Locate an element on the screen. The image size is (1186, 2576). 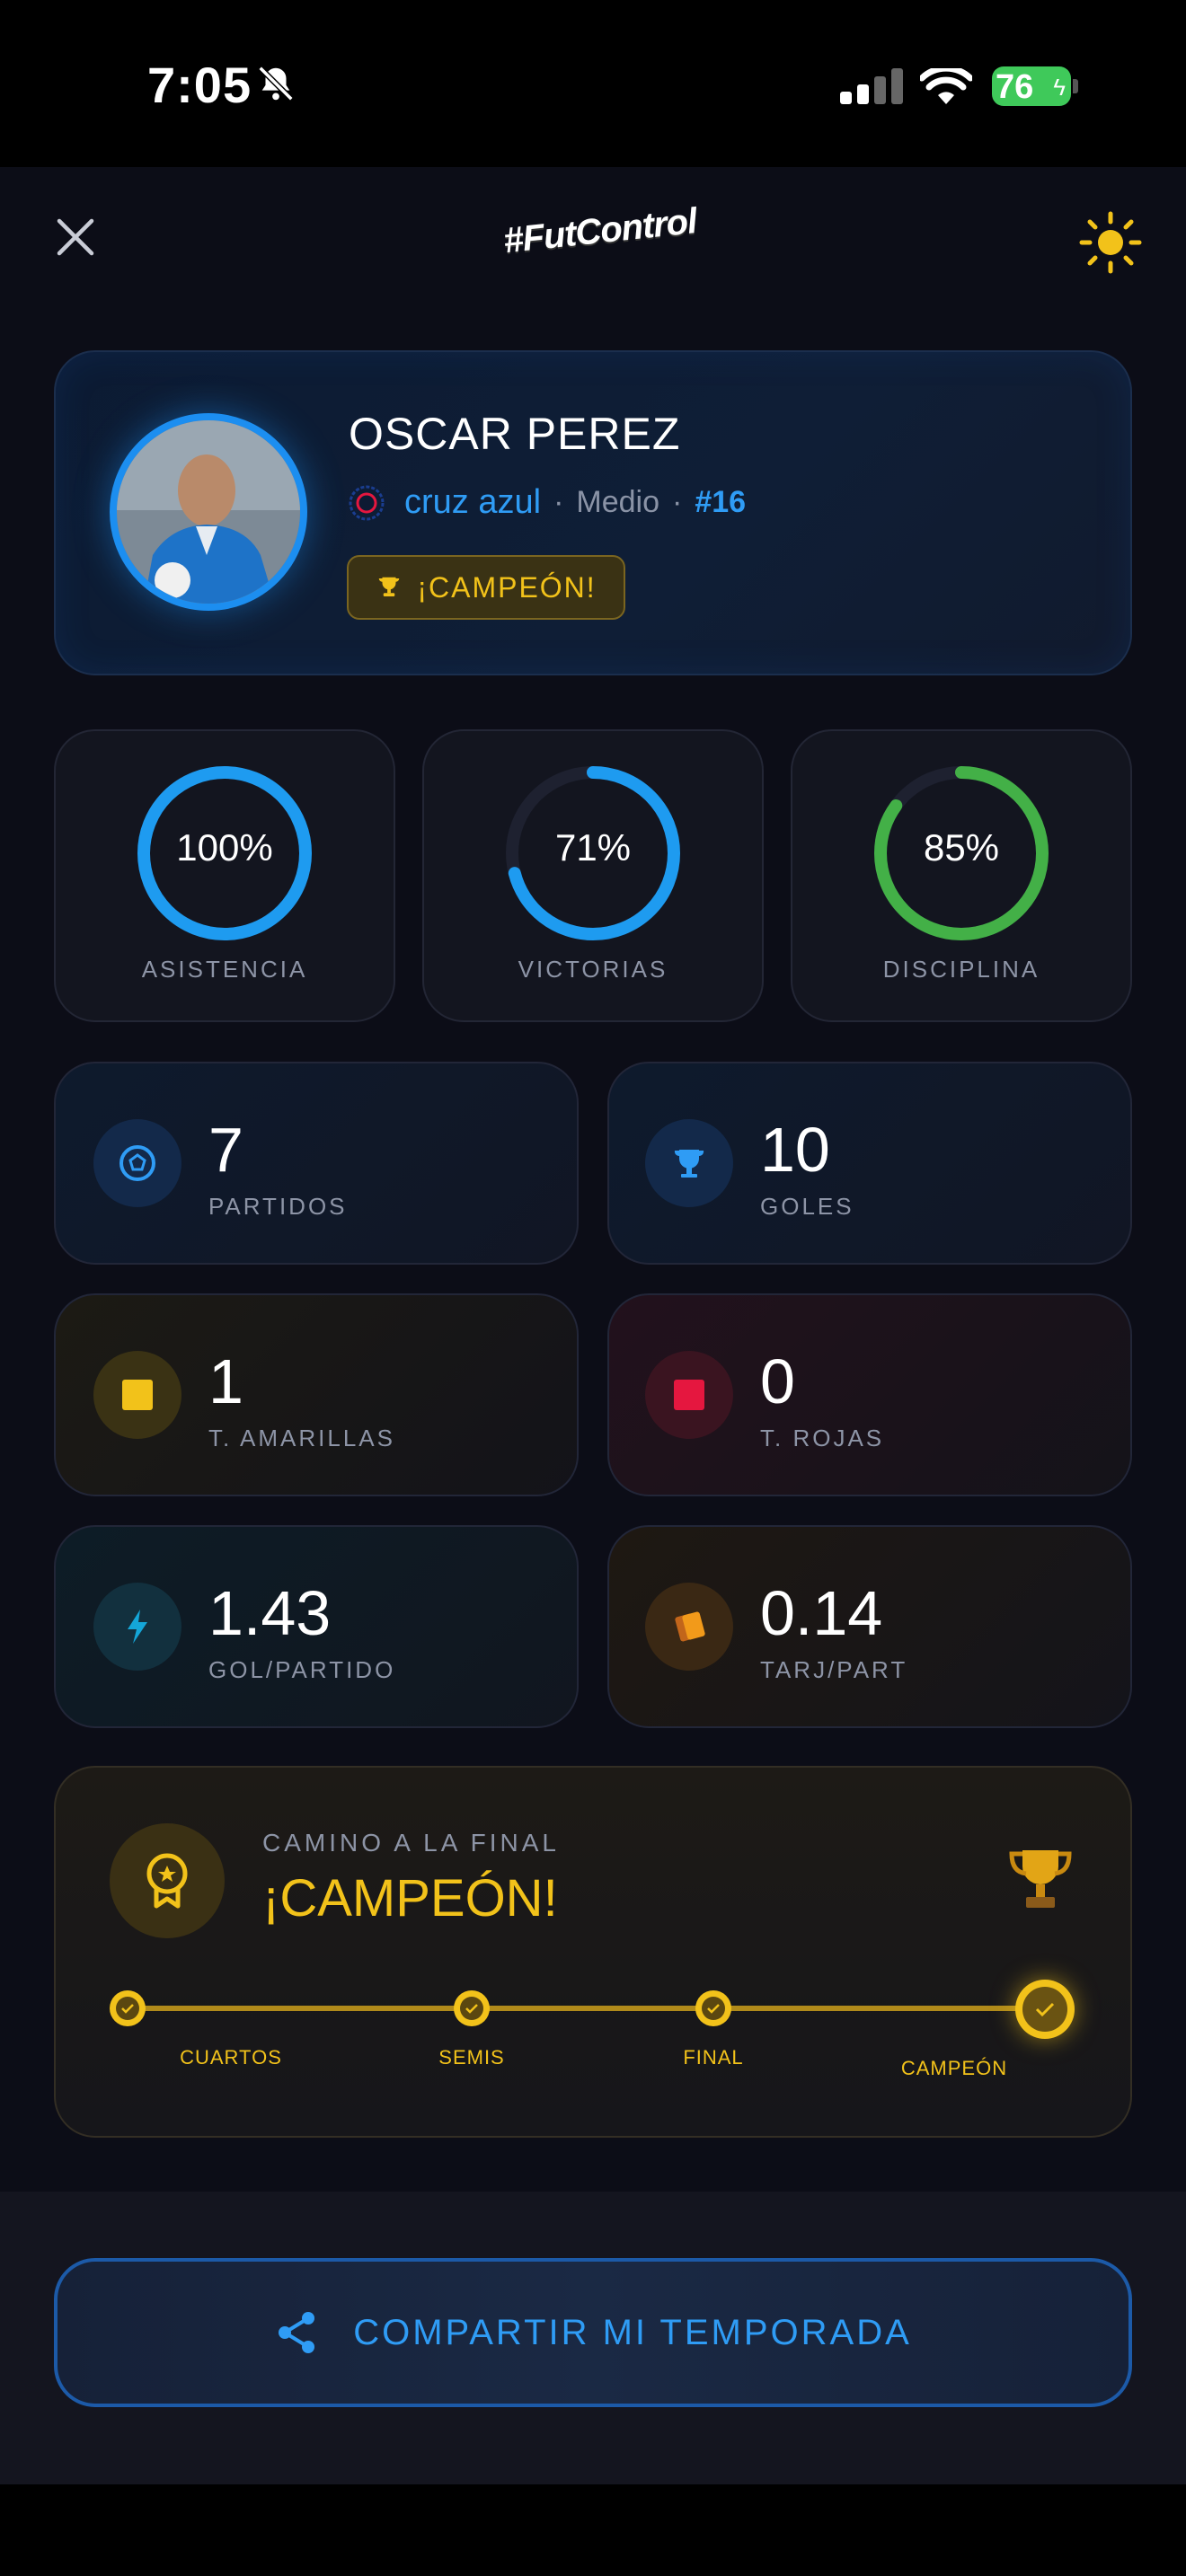
goals-per-match-value: 1.43 is located at coordinates (270, 1613).